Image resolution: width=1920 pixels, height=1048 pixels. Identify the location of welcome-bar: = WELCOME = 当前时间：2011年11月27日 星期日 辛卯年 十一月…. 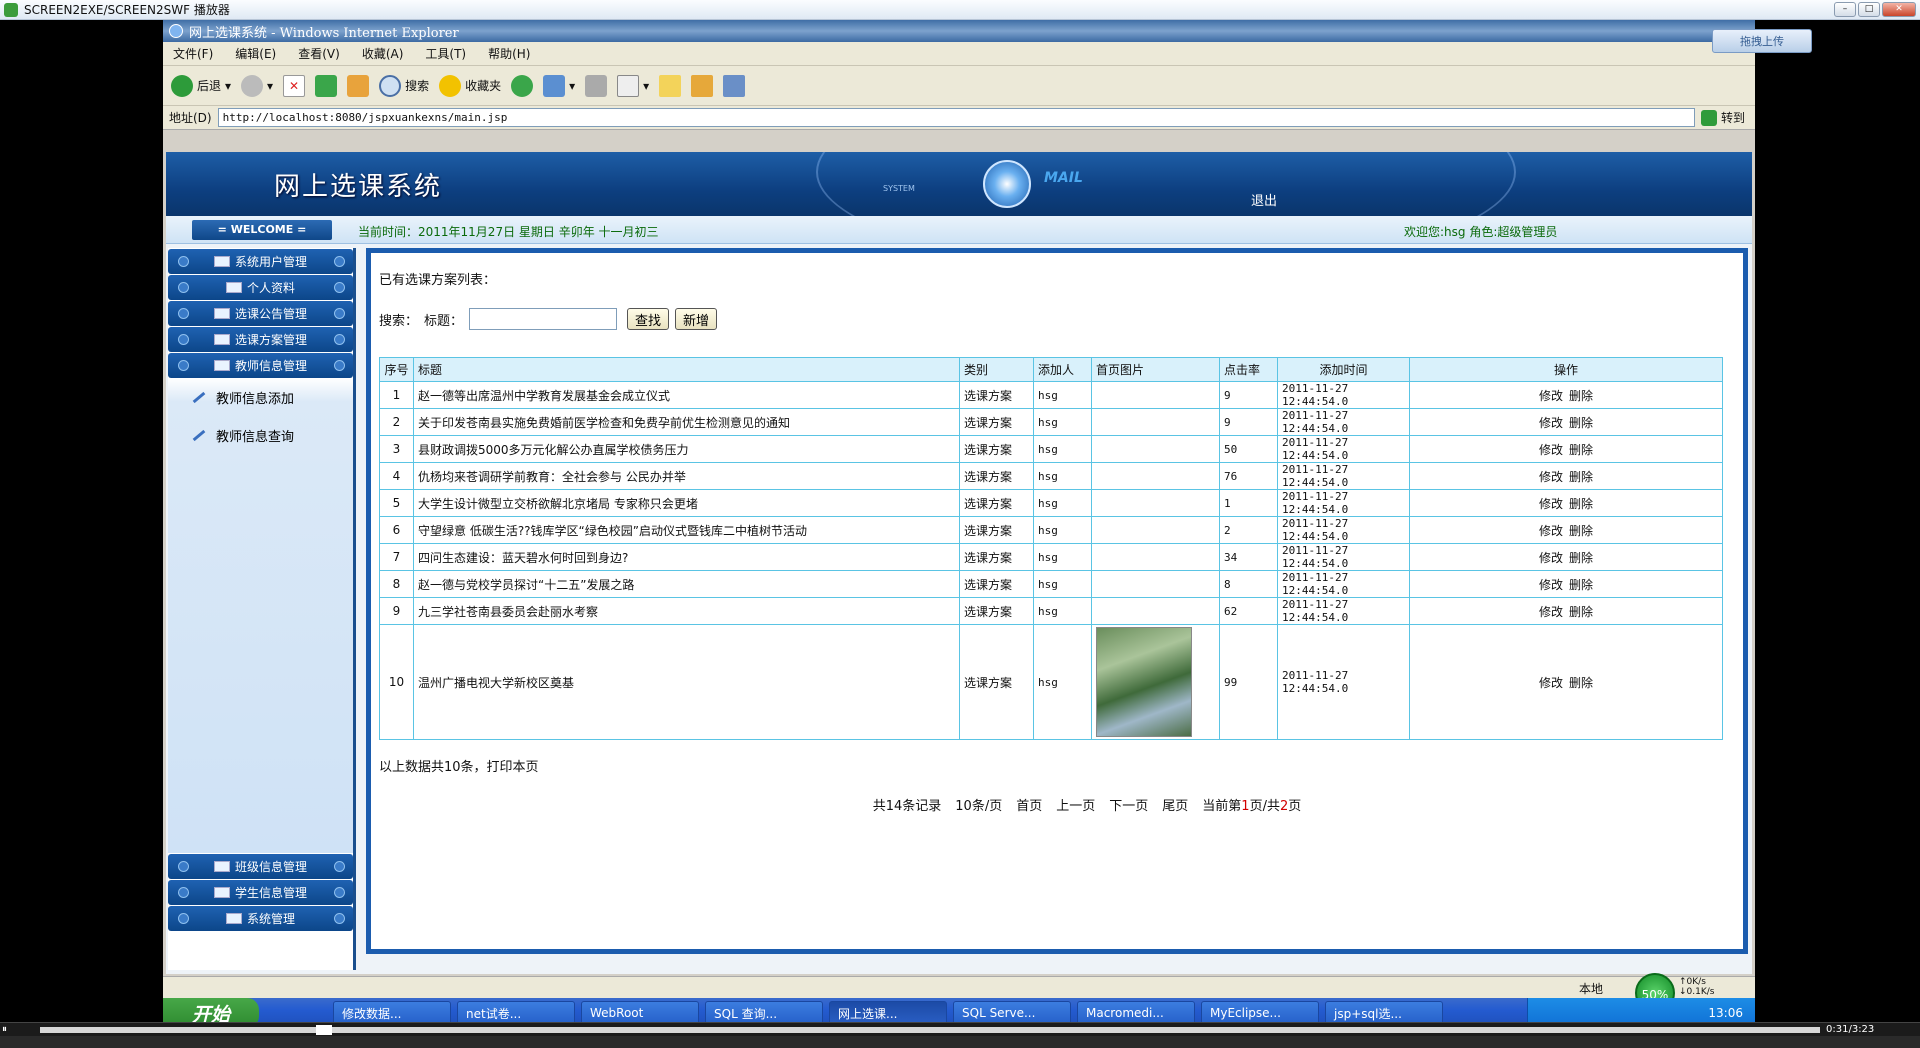
(959, 230).